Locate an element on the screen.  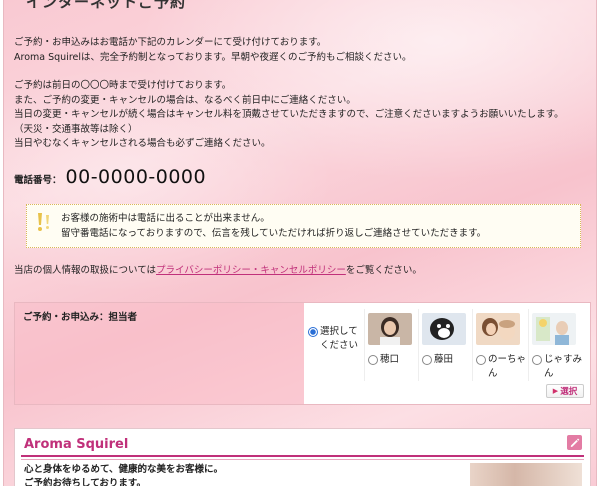
phone-number: 00-0000-0000 is located at coordinates (136, 177).